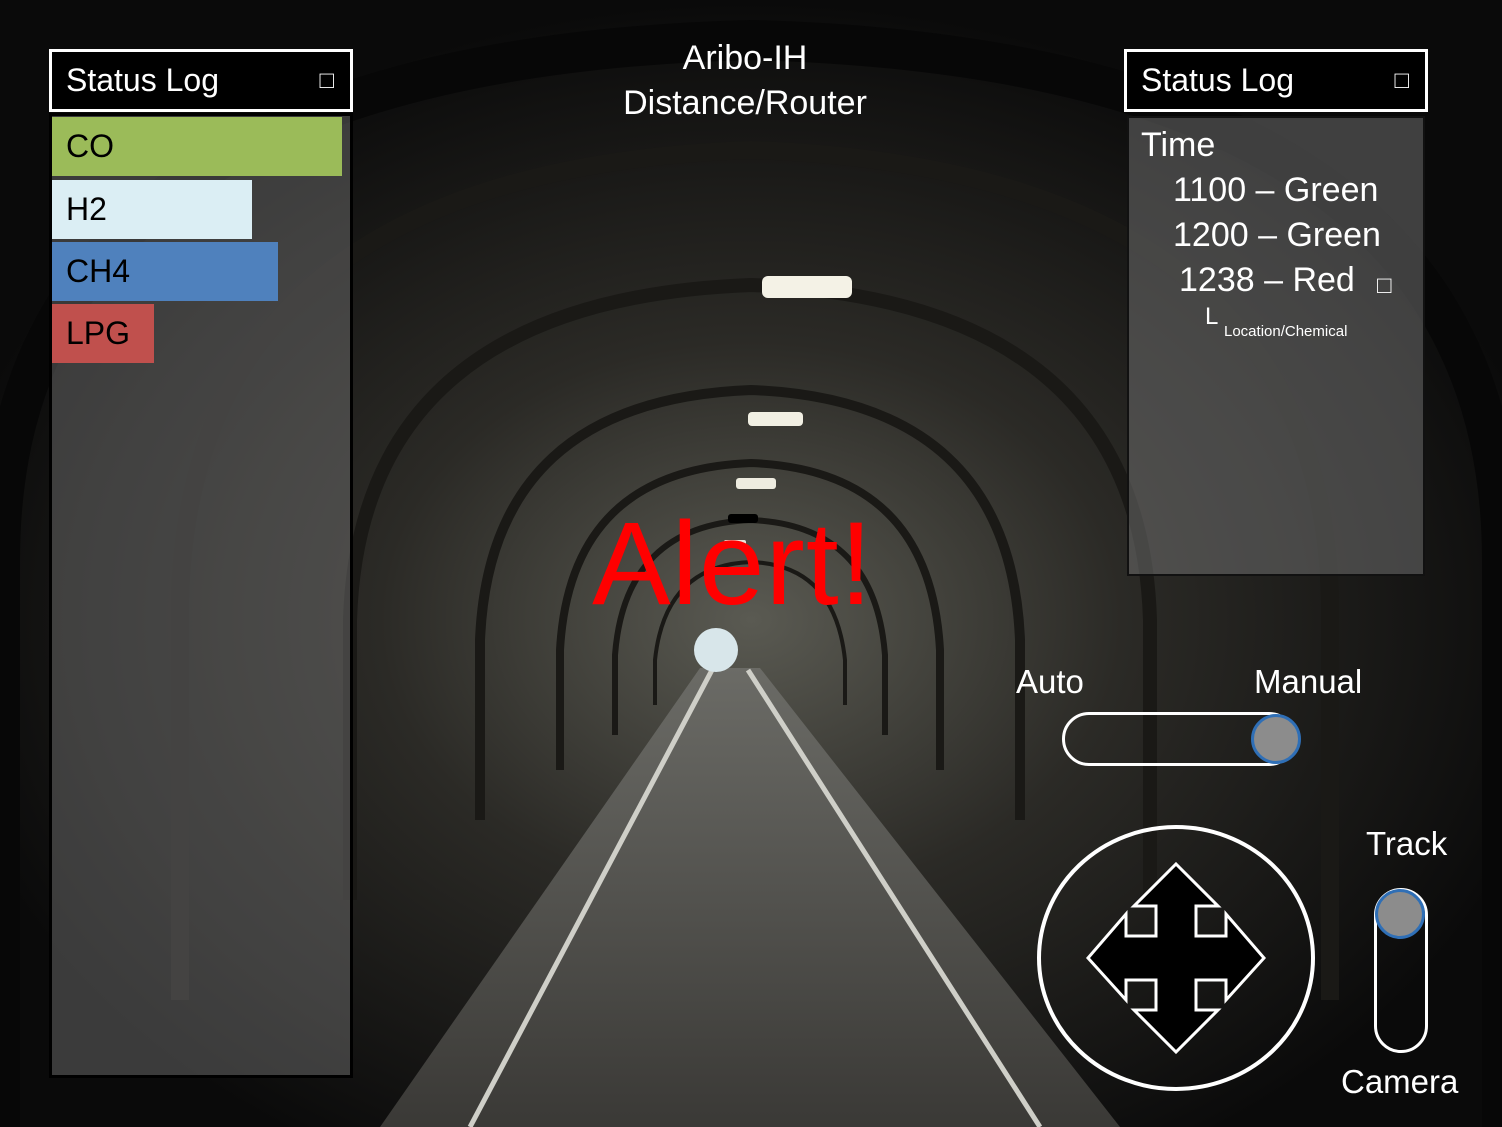 This screenshot has width=1502, height=1127. Describe the element at coordinates (327, 80) in the screenshot. I see `left-status-log-checkbox: □` at that location.